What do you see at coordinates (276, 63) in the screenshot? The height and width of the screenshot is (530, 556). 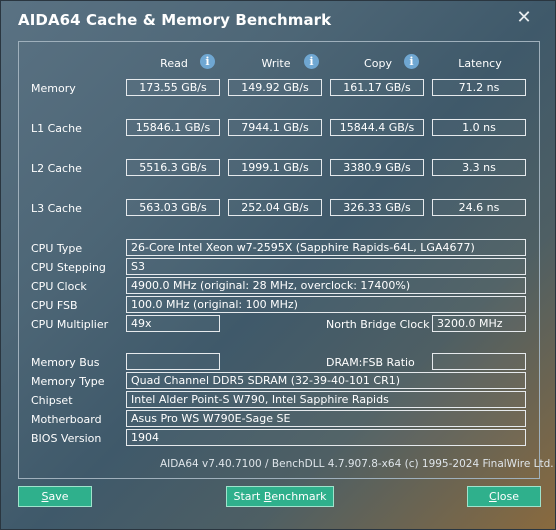 I see `header-write: Write` at bounding box center [276, 63].